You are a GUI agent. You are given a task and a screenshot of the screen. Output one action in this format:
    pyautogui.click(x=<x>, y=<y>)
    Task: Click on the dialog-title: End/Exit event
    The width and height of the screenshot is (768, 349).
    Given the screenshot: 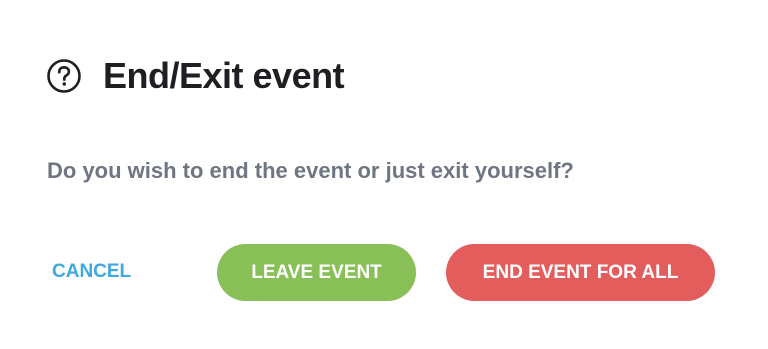 What is the action you would take?
    pyautogui.click(x=224, y=75)
    